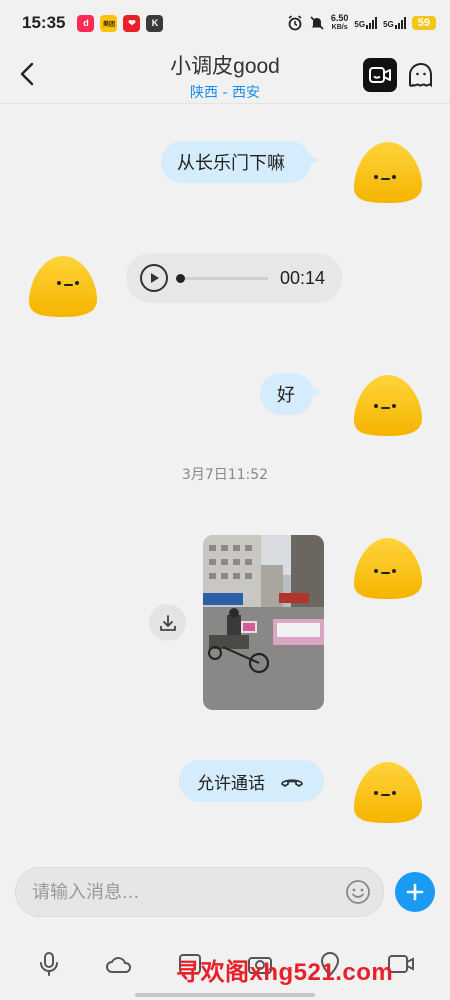  I want to click on contact-avatar, so click(63, 286).